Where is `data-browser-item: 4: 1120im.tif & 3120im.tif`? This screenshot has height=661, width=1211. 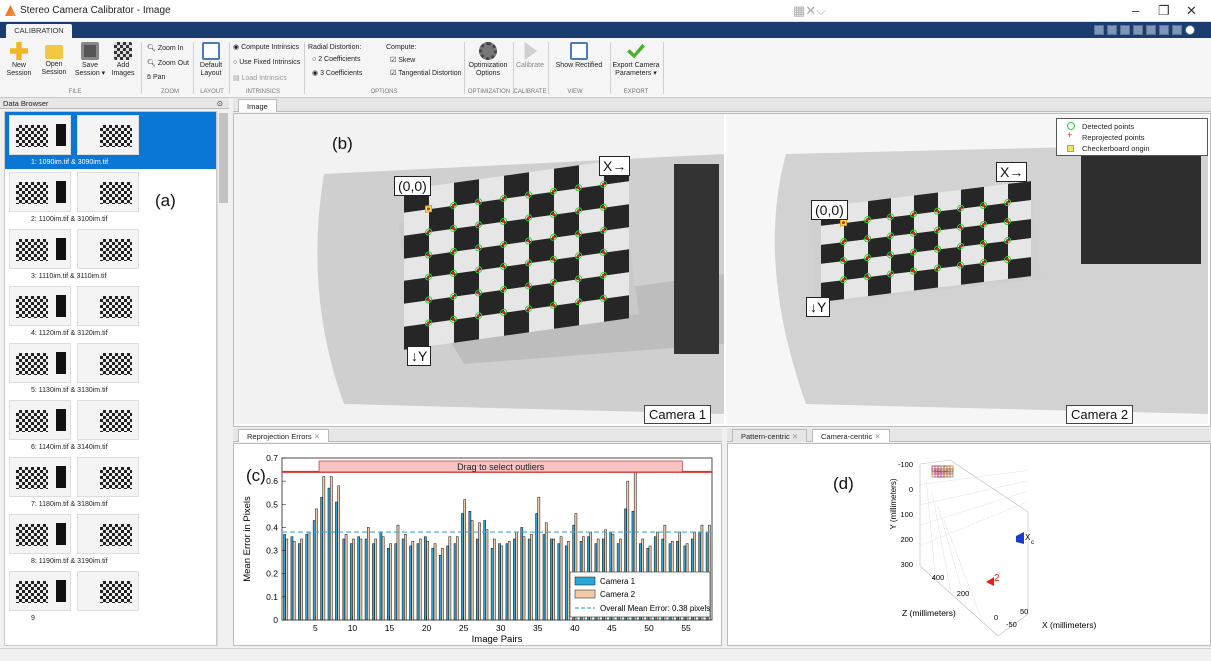
data-browser-item: 4: 1120im.tif & 3120im.tif is located at coordinates (110, 311).